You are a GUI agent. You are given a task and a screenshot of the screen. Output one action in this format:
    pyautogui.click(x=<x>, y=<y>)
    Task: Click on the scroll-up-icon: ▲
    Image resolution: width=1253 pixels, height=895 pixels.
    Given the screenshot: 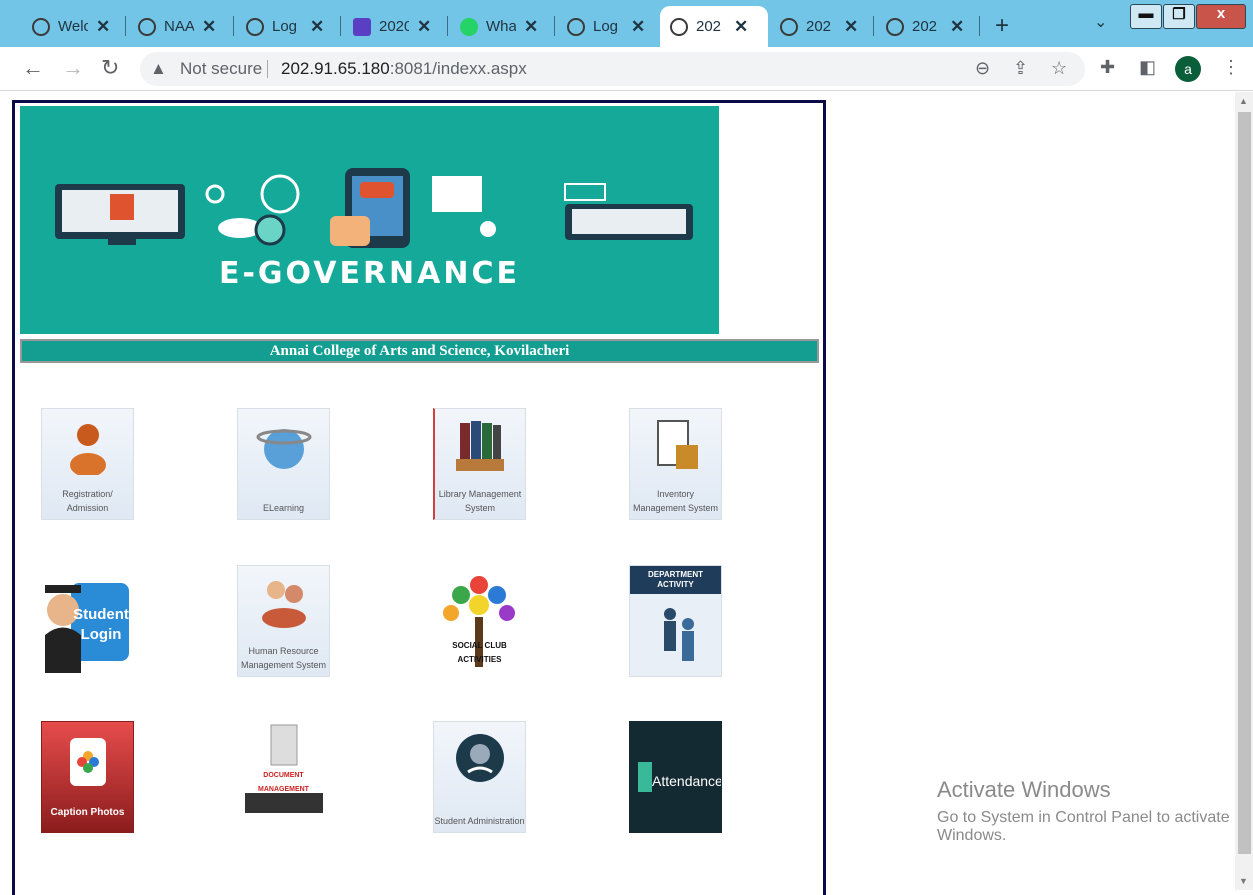 What is the action you would take?
    pyautogui.click(x=1243, y=101)
    